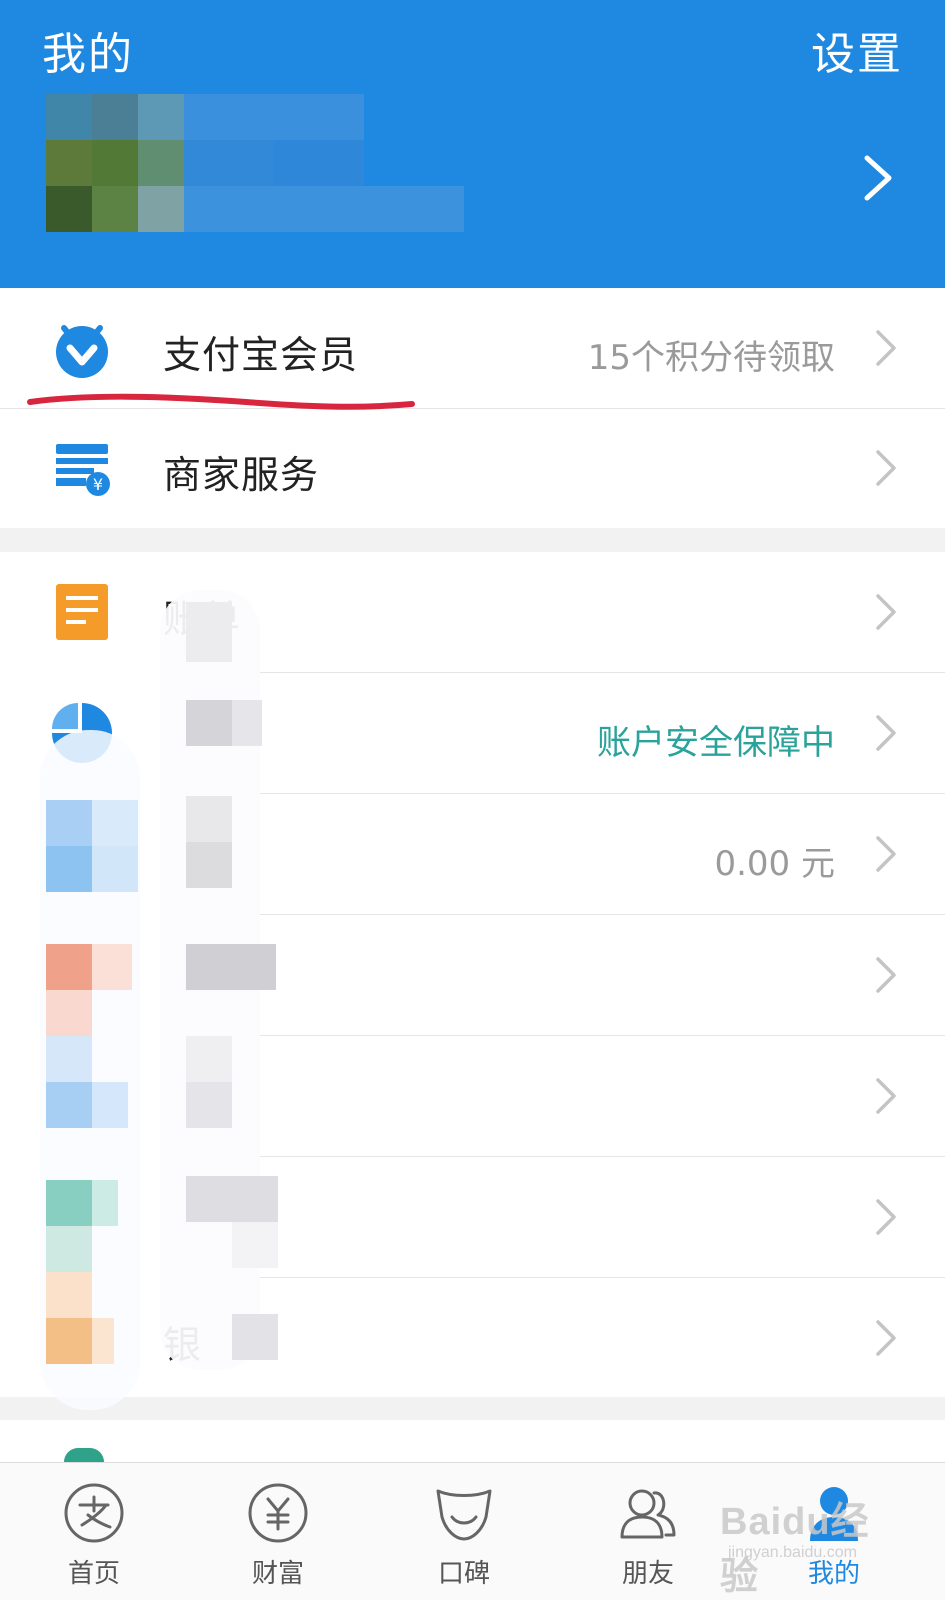 The height and width of the screenshot is (1600, 945). I want to click on row-label: 商家服务, so click(241, 475).